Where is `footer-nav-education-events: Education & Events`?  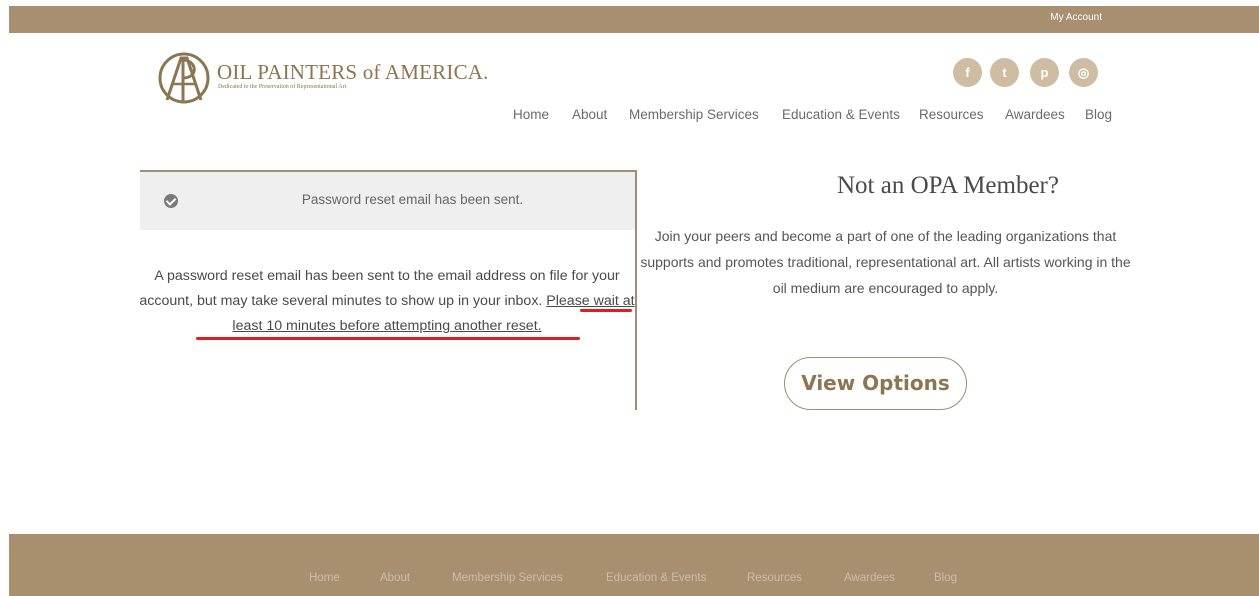
footer-nav-education-events: Education & Events is located at coordinates (656, 578).